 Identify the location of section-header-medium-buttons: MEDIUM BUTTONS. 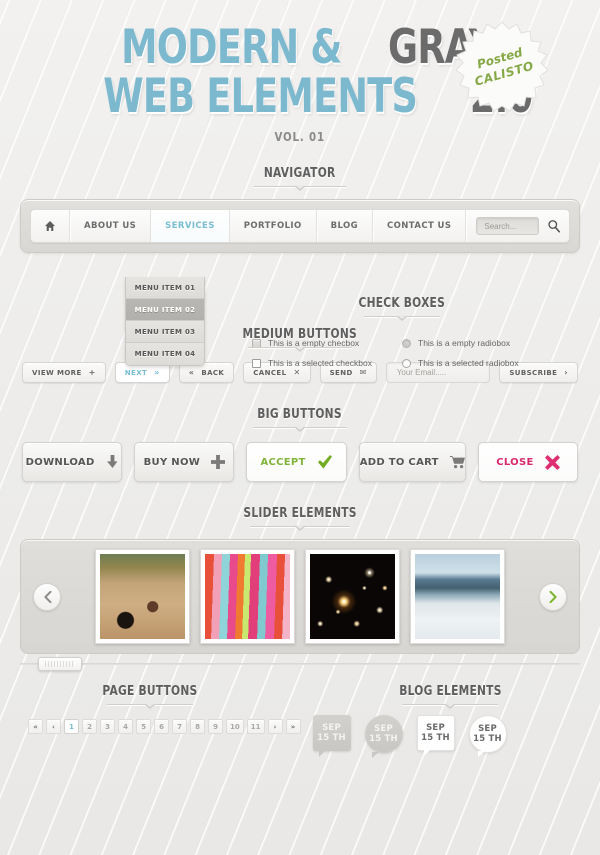
(300, 339).